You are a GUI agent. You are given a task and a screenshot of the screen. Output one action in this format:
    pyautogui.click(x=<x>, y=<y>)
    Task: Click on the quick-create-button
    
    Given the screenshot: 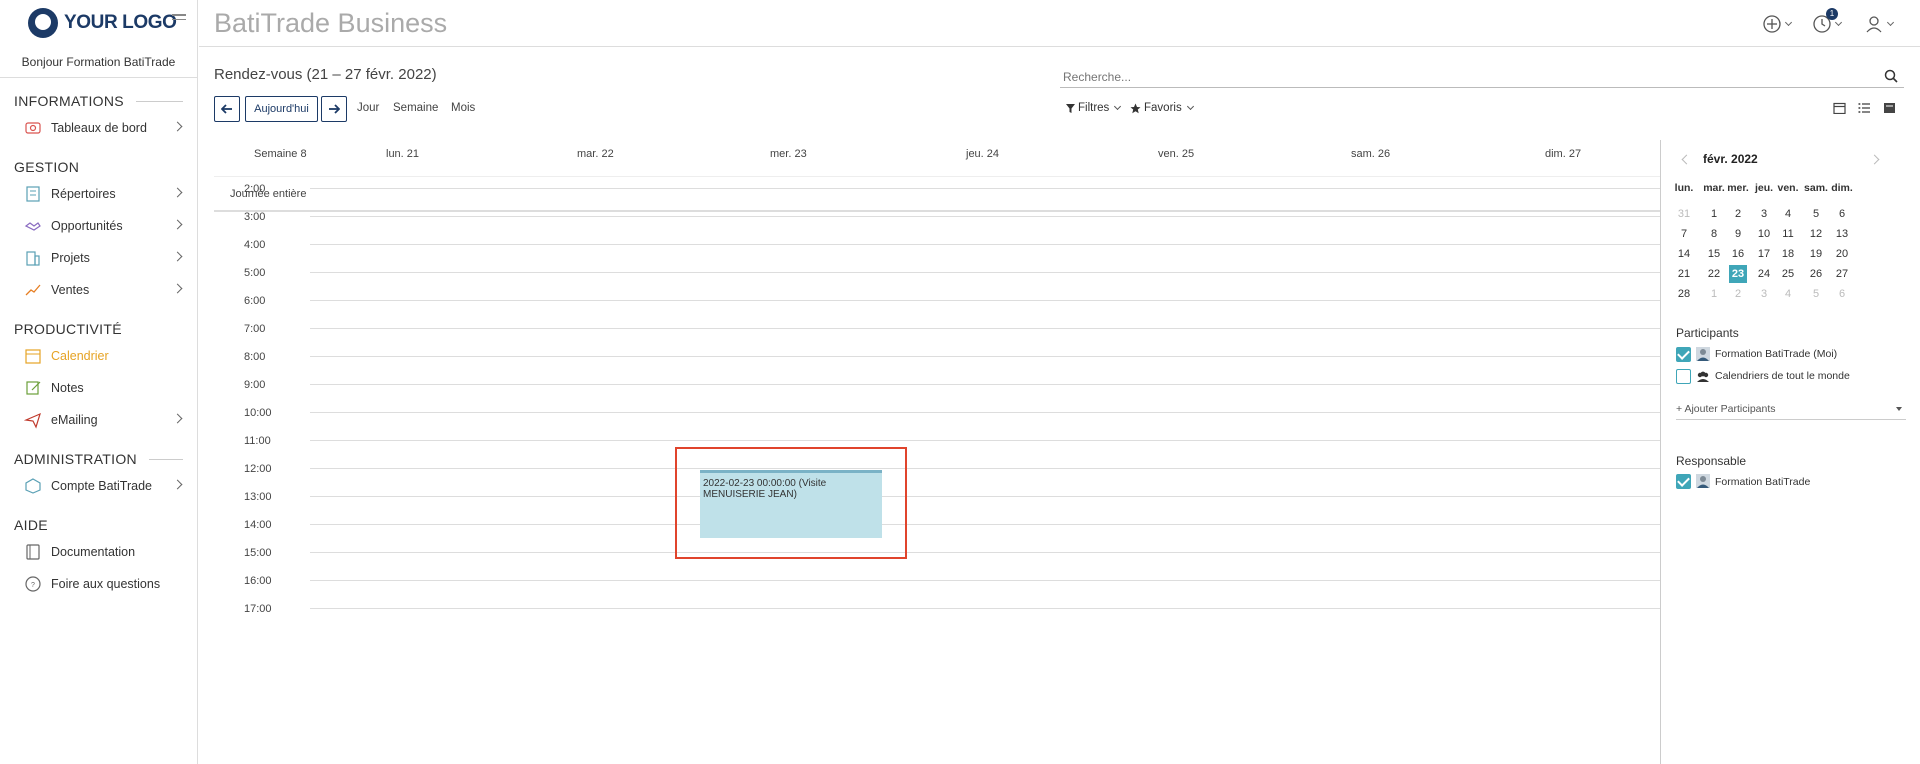 What is the action you would take?
    pyautogui.click(x=1779, y=24)
    